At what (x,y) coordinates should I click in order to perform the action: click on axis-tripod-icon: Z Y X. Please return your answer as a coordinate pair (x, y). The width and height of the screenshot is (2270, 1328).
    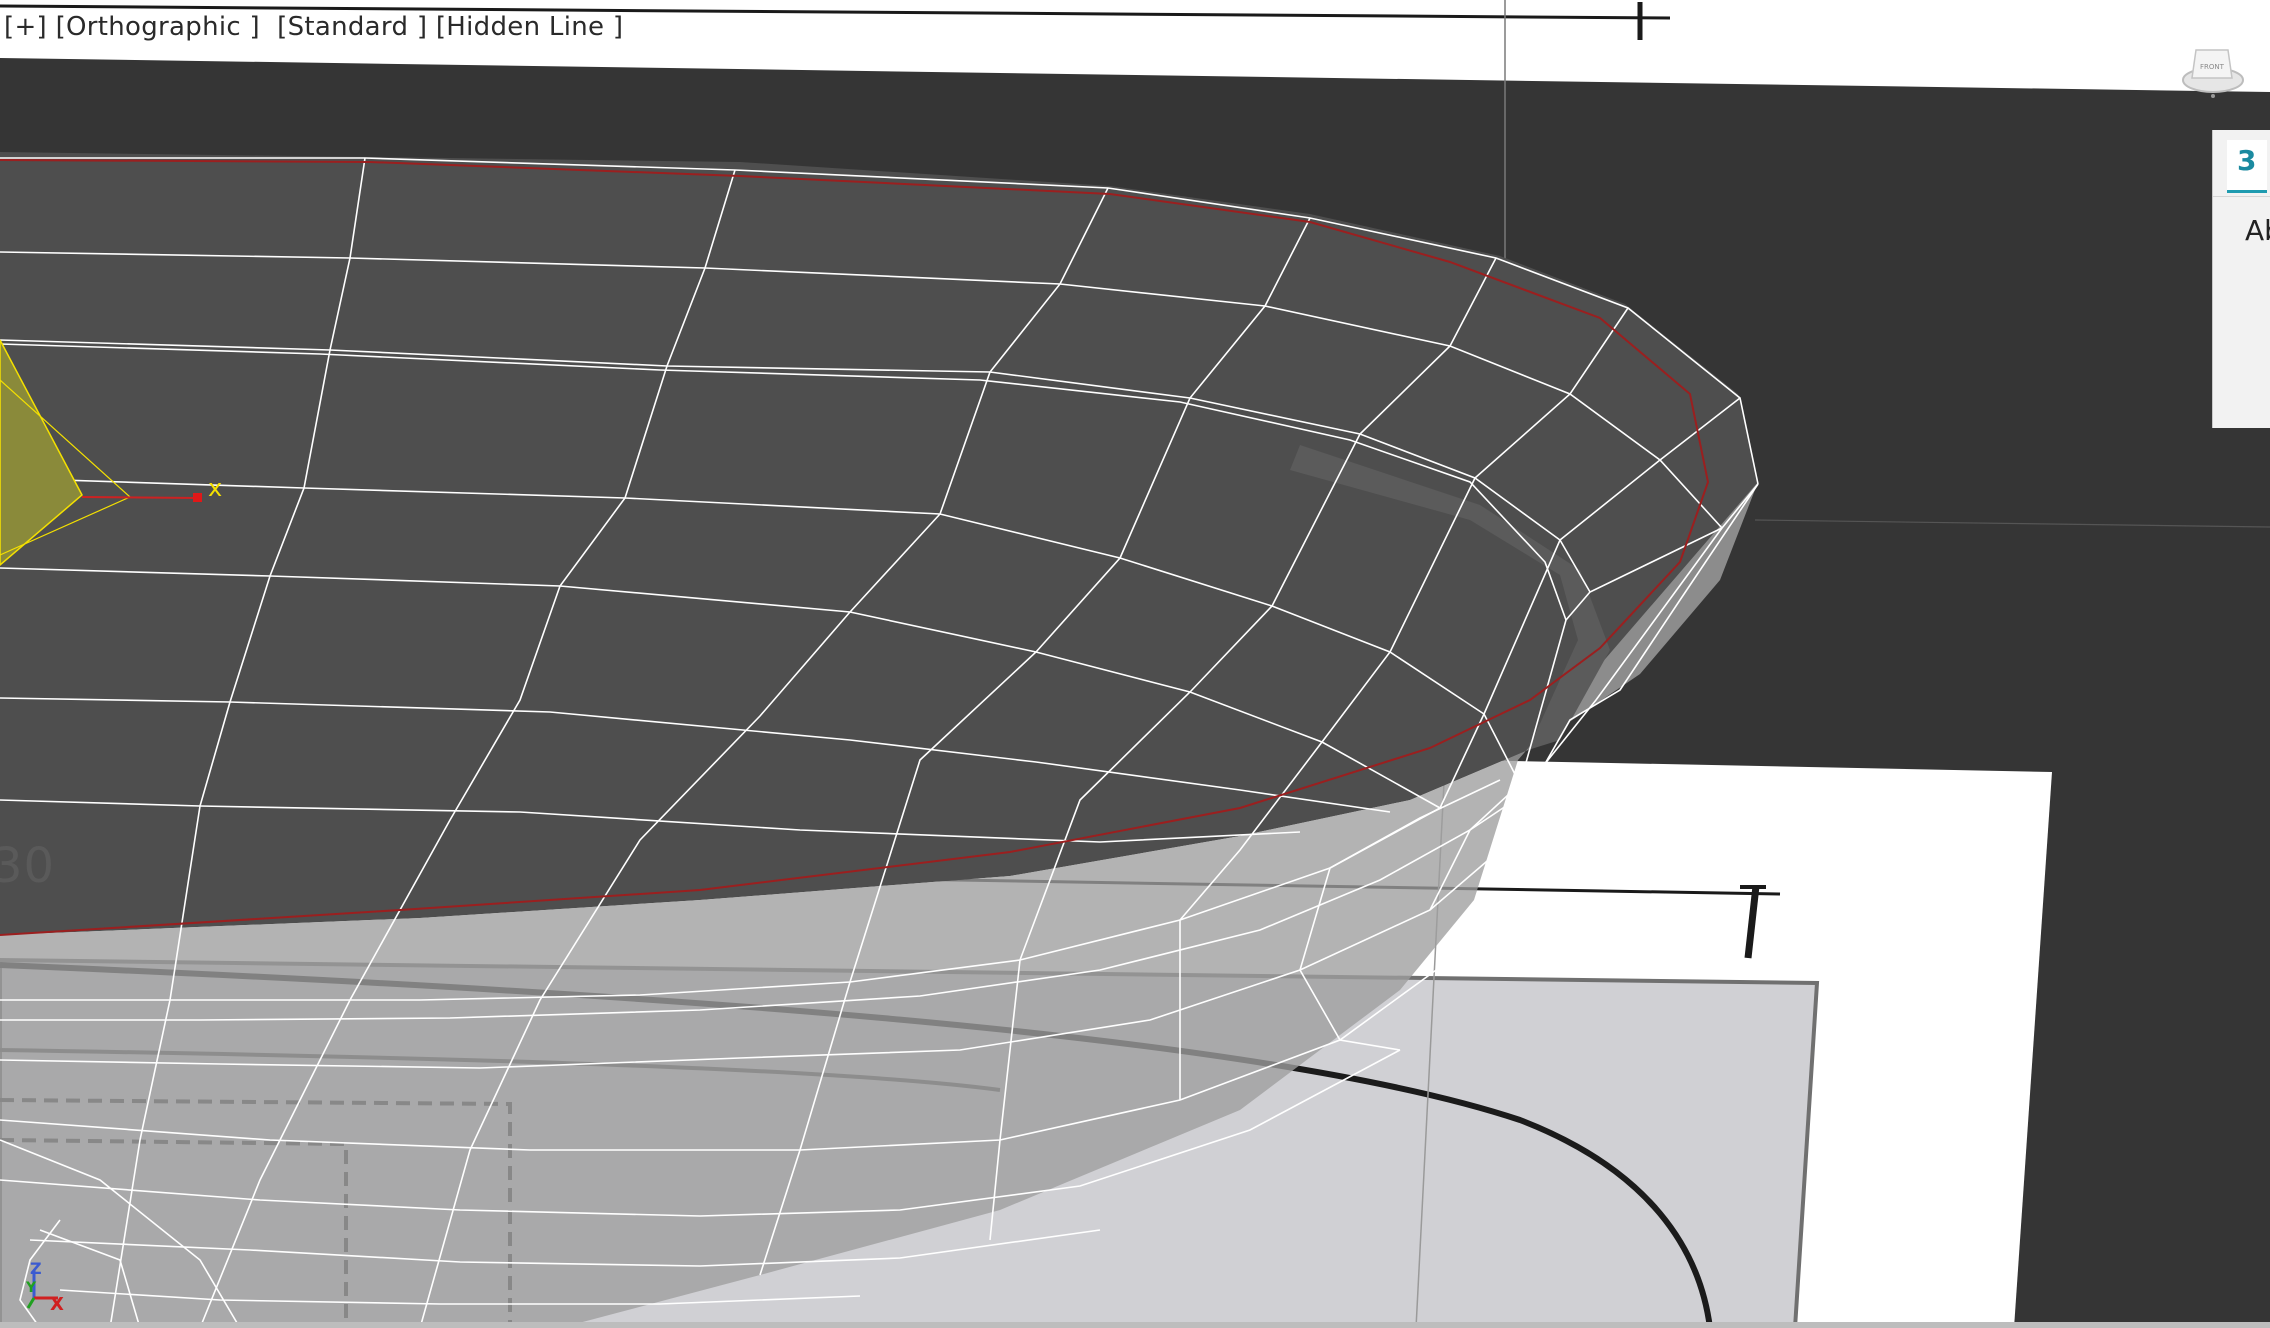
    Looking at the image, I should click on (44, 1287).